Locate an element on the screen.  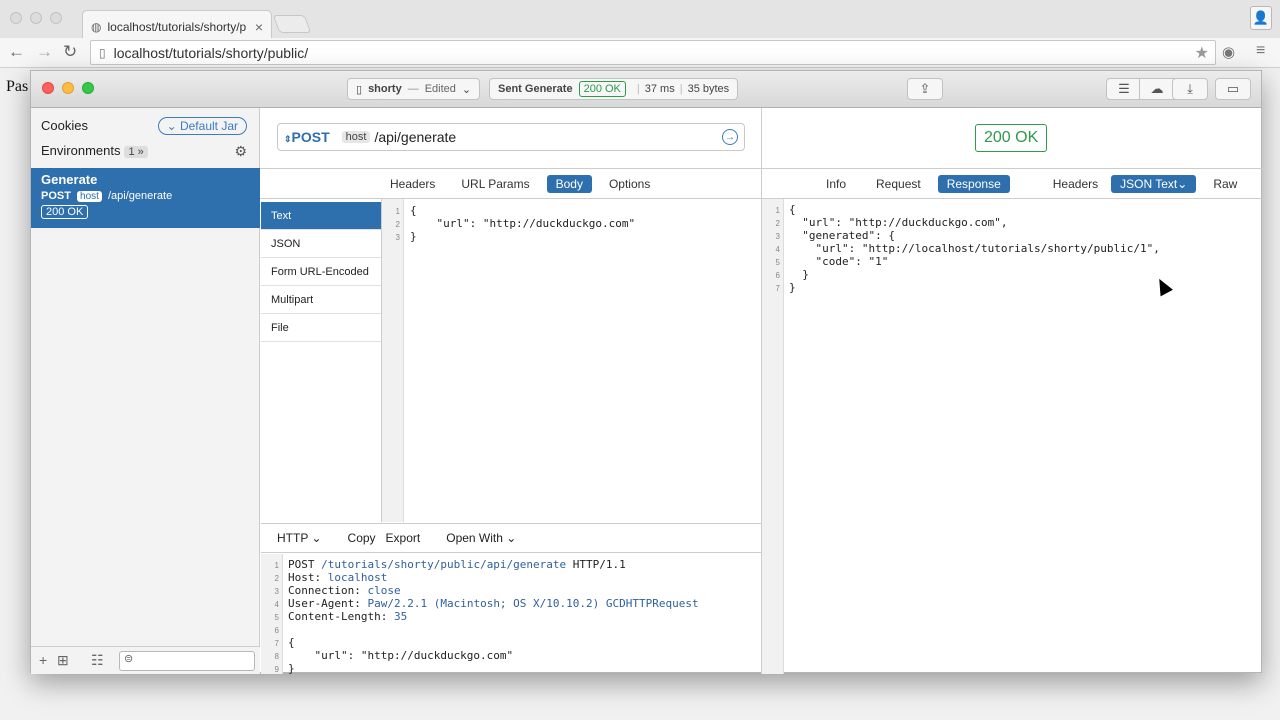
document-selector: ▯ shorty — Edited ⌄ is located at coordinates (414, 89).